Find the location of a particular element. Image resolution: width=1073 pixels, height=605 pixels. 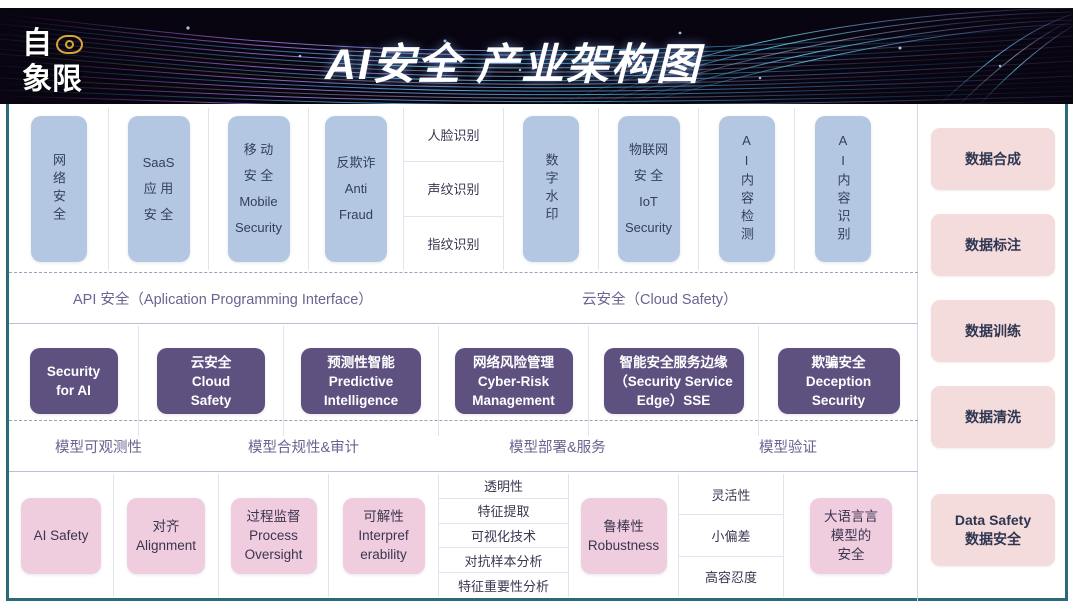

ai-safety-box: AI Safety is located at coordinates (61, 535).